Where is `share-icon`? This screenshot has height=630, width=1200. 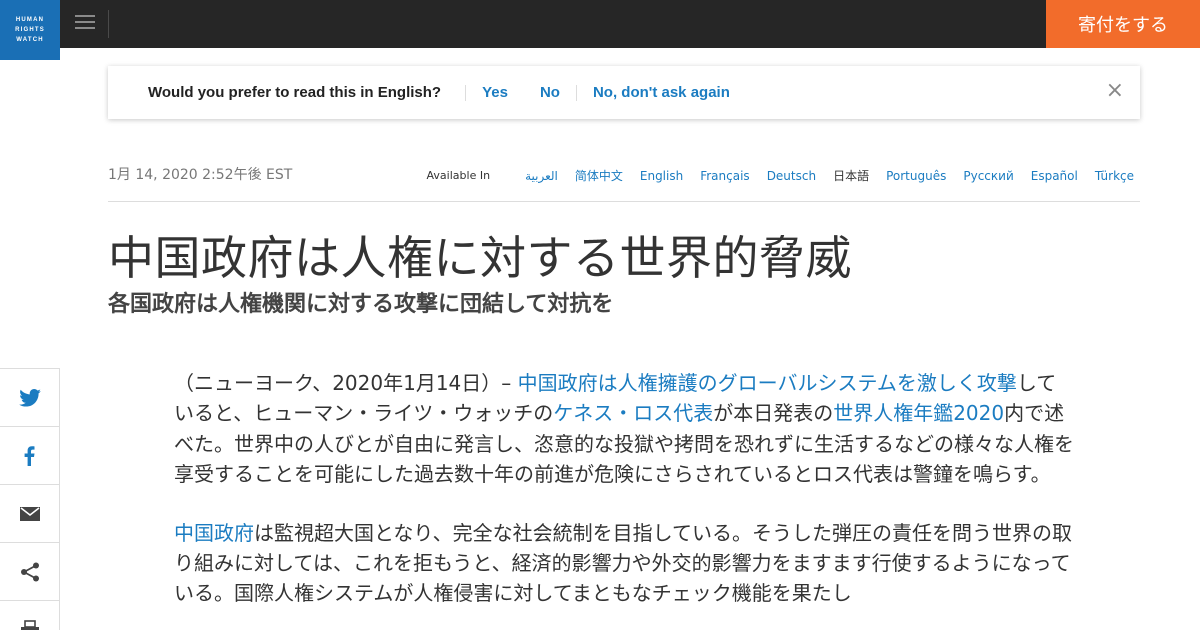
share-icon is located at coordinates (29, 571).